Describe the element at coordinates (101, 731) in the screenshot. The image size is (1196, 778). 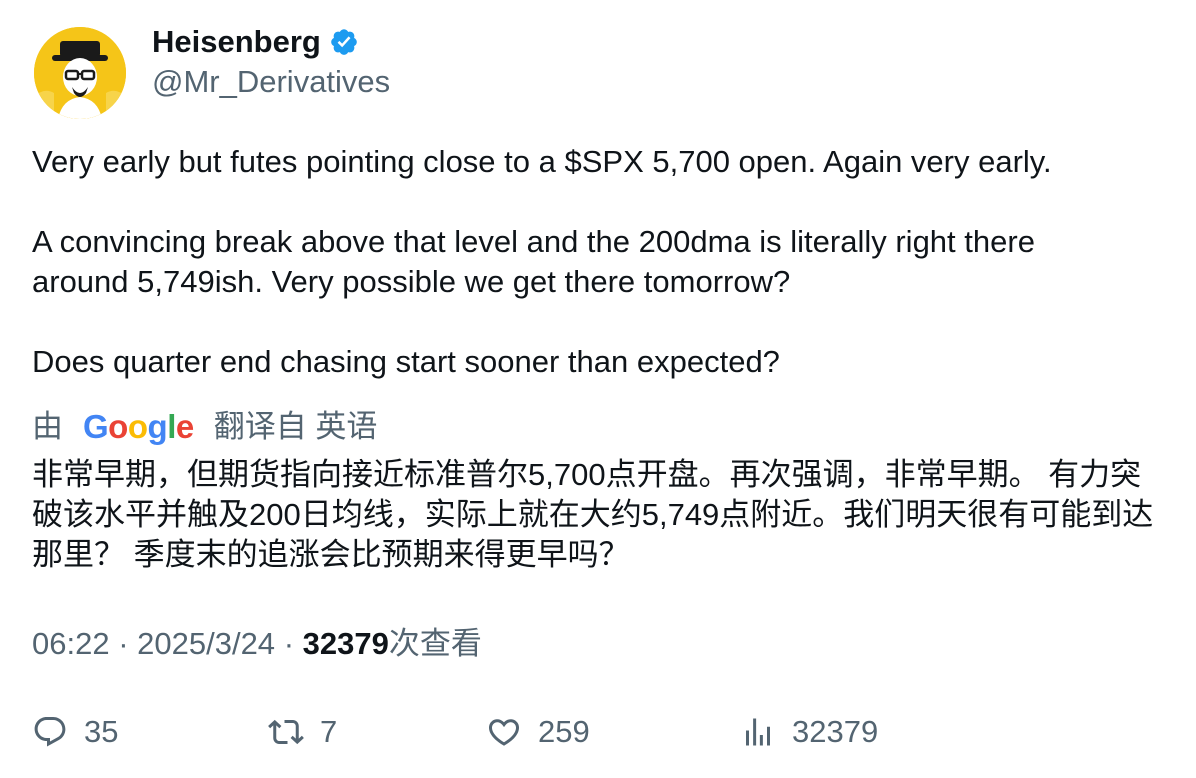
I see `reply-count: 35` at that location.